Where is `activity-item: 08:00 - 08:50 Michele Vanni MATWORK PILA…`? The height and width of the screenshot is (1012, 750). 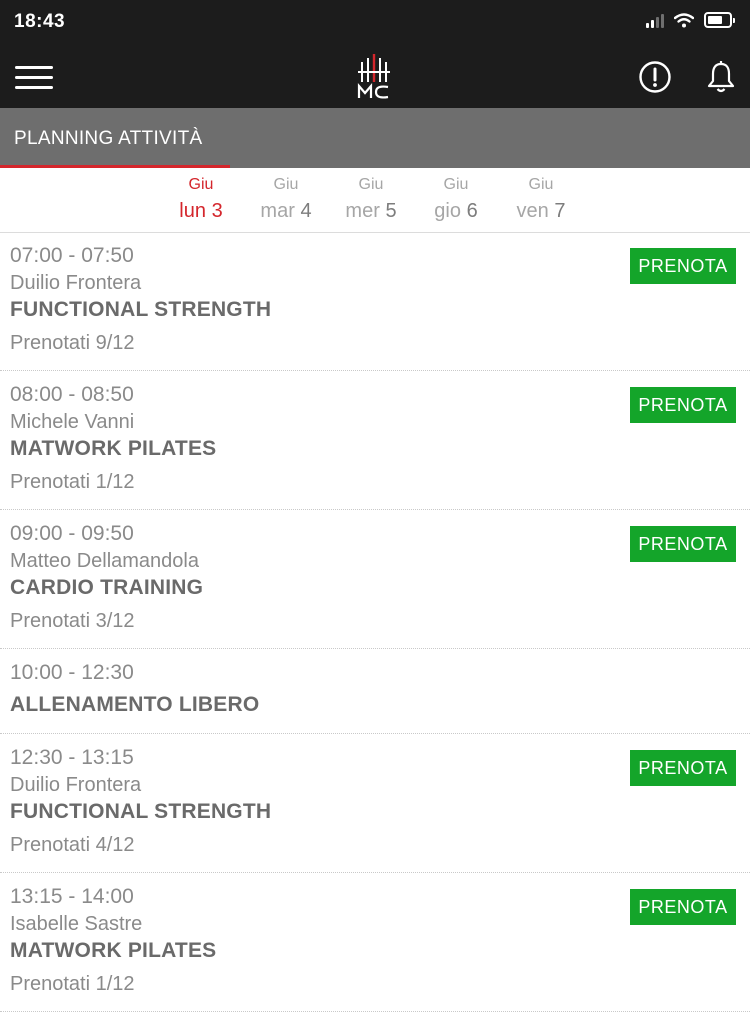 activity-item: 08:00 - 08:50 Michele Vanni MATWORK PILA… is located at coordinates (375, 440).